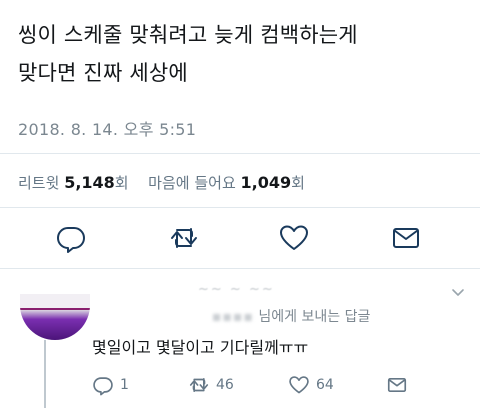 Image resolution: width=480 pixels, height=408 pixels. I want to click on replying-to-label: 님에게 보내는 답글, so click(314, 317).